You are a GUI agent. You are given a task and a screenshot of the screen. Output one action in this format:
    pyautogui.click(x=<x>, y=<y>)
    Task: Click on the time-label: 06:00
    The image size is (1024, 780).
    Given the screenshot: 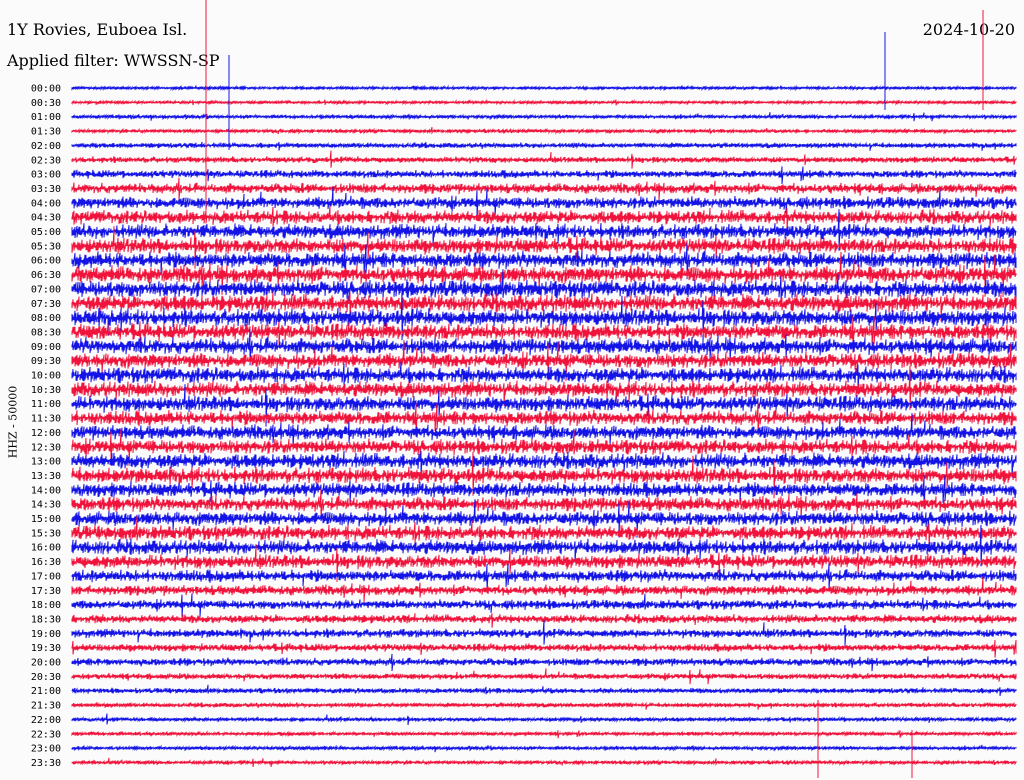 What is the action you would take?
    pyautogui.click(x=46, y=261)
    